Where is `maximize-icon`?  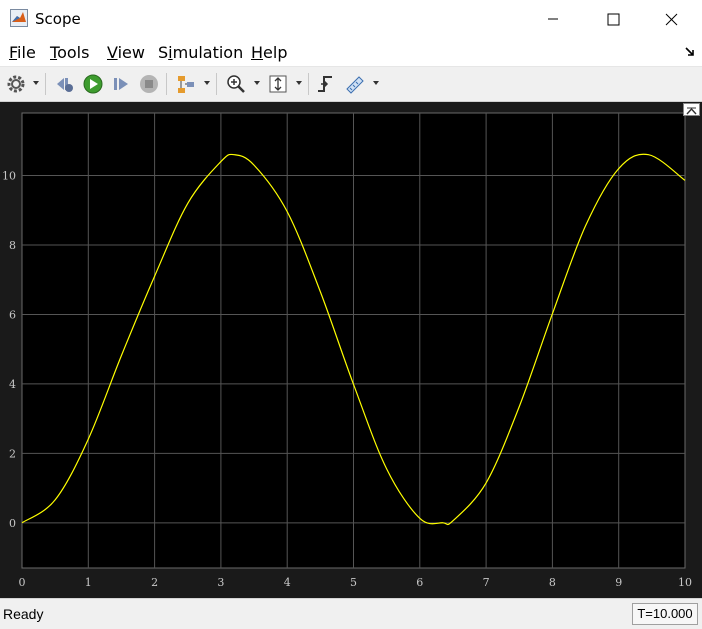
maximize-icon is located at coordinates (613, 19).